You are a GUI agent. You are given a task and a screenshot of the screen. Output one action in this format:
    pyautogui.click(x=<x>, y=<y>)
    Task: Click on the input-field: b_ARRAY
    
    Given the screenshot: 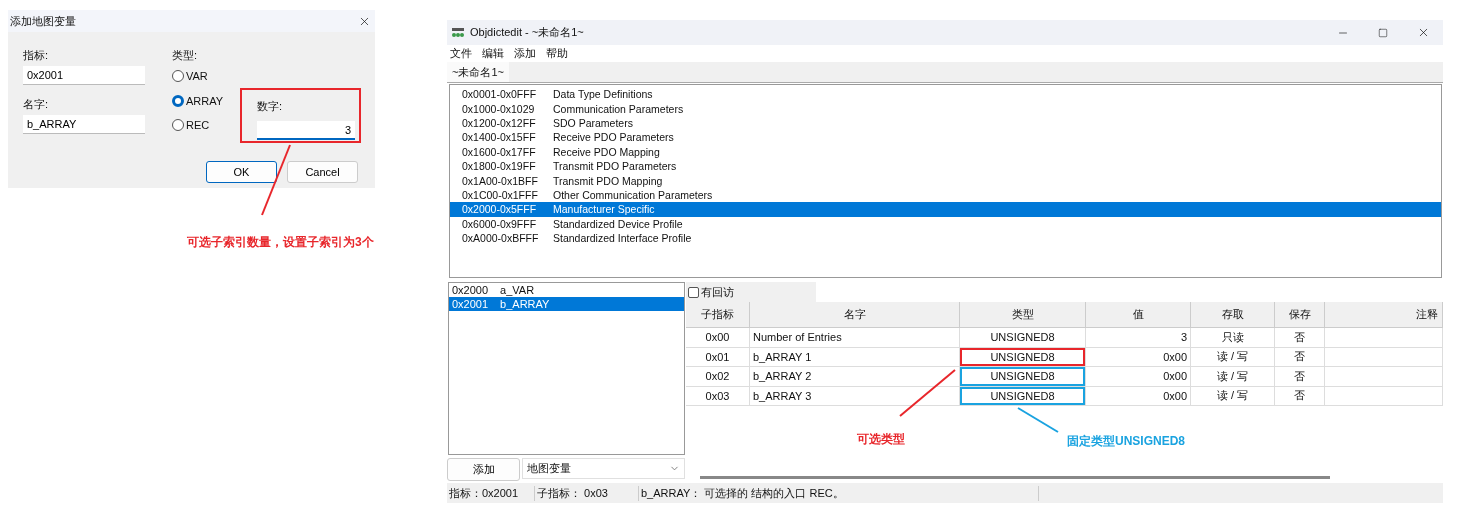 What is the action you would take?
    pyautogui.click(x=84, y=124)
    